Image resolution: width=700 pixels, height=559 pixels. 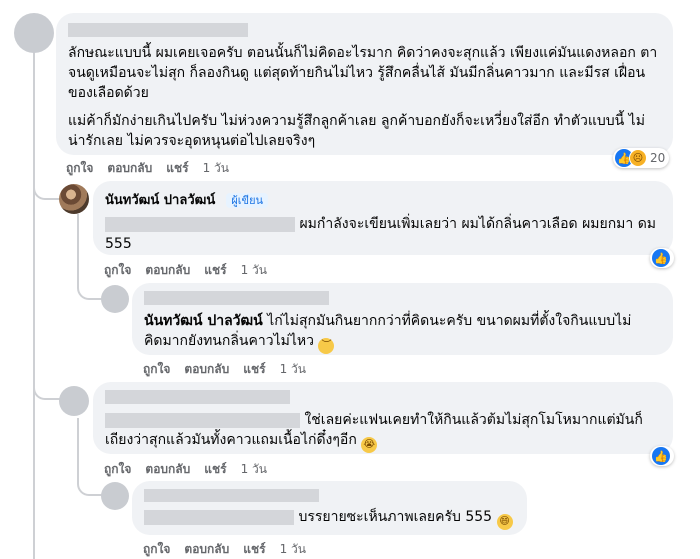 What do you see at coordinates (326, 346) in the screenshot?
I see `downcast-face-icon: ︶` at bounding box center [326, 346].